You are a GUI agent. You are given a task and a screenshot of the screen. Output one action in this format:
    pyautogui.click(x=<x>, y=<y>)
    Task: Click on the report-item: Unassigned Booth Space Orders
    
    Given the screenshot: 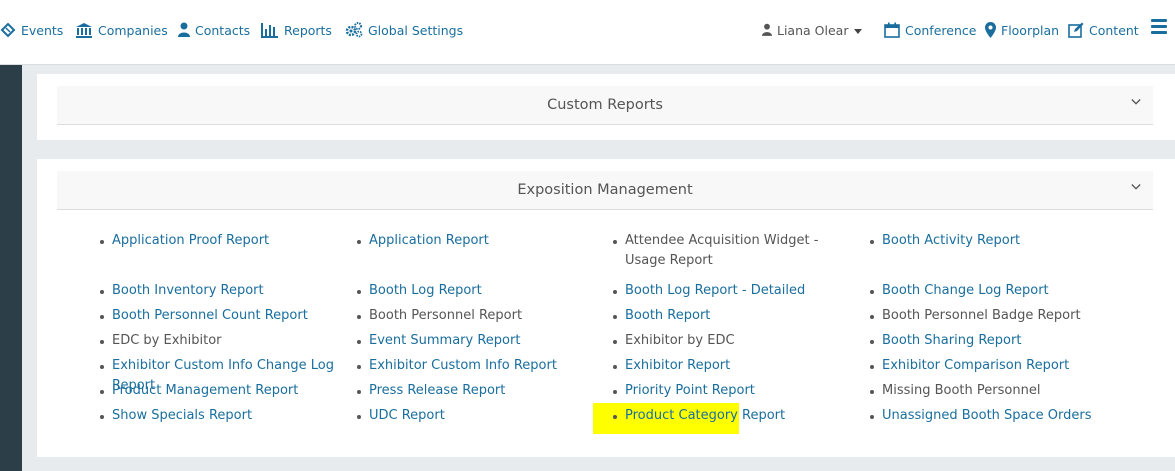 What is the action you would take?
    pyautogui.click(x=992, y=416)
    